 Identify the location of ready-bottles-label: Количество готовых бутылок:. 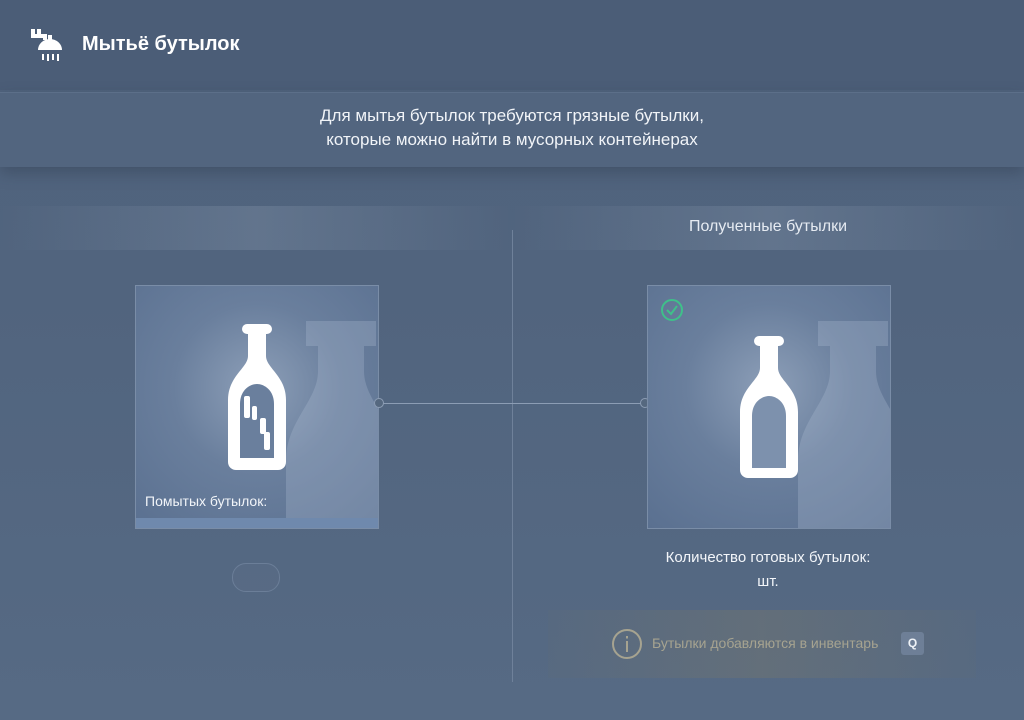
(768, 557).